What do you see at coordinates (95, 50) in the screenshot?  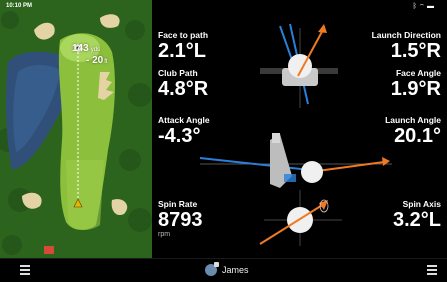 I see `distance-unit: yds` at bounding box center [95, 50].